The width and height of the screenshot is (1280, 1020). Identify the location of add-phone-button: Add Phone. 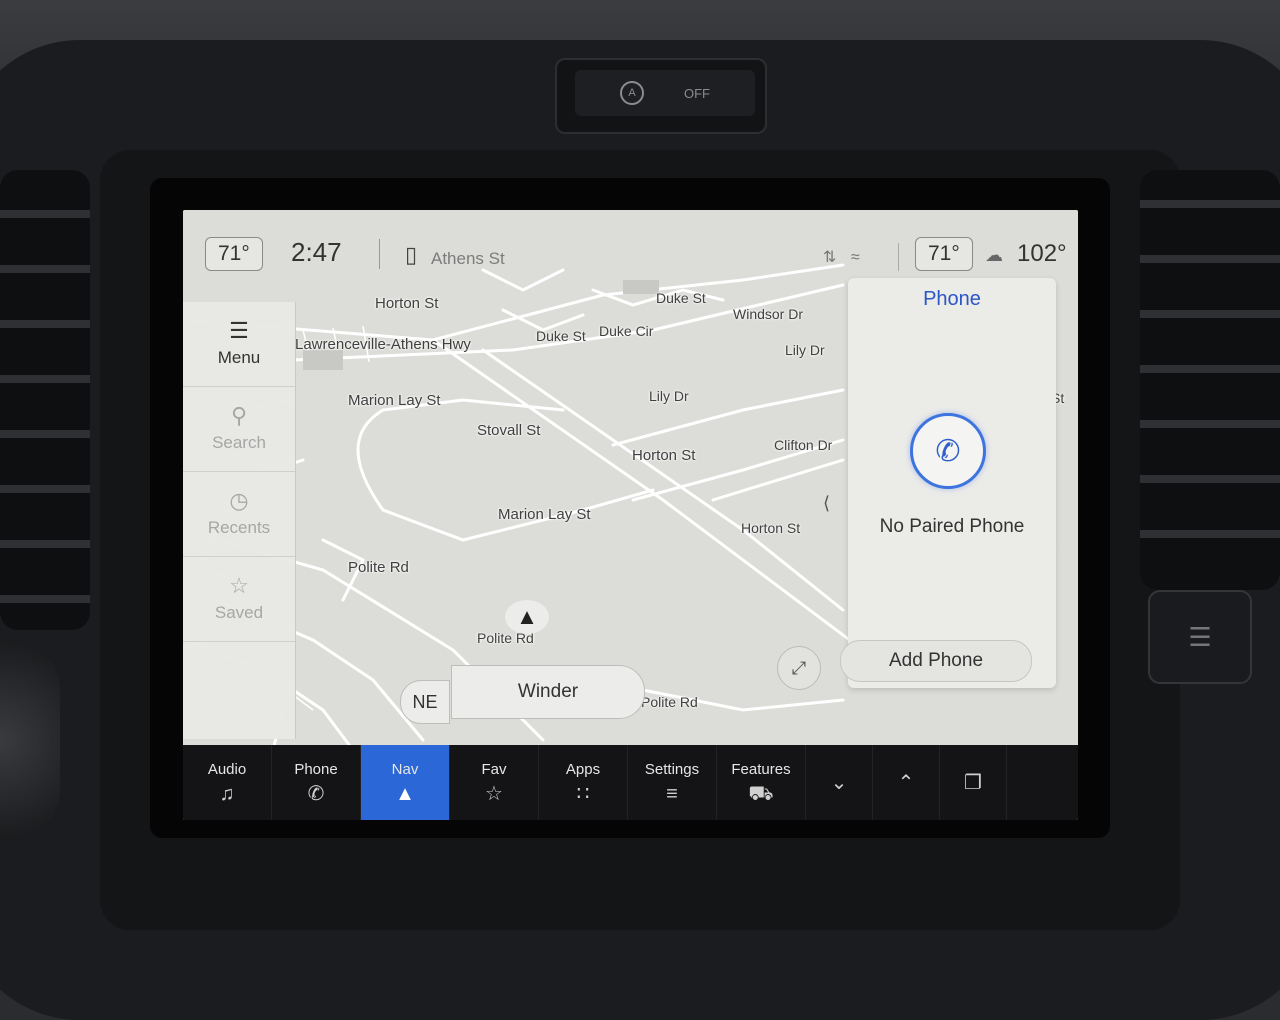
(936, 661).